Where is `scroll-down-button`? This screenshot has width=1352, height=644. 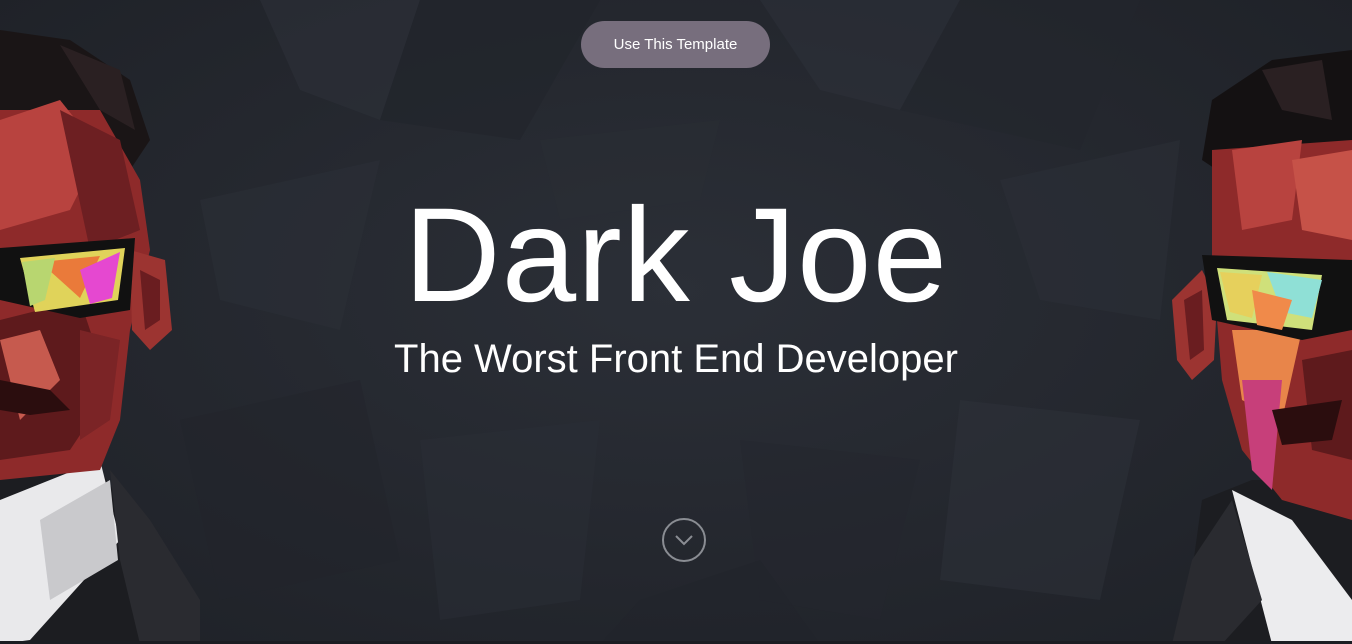 scroll-down-button is located at coordinates (684, 540).